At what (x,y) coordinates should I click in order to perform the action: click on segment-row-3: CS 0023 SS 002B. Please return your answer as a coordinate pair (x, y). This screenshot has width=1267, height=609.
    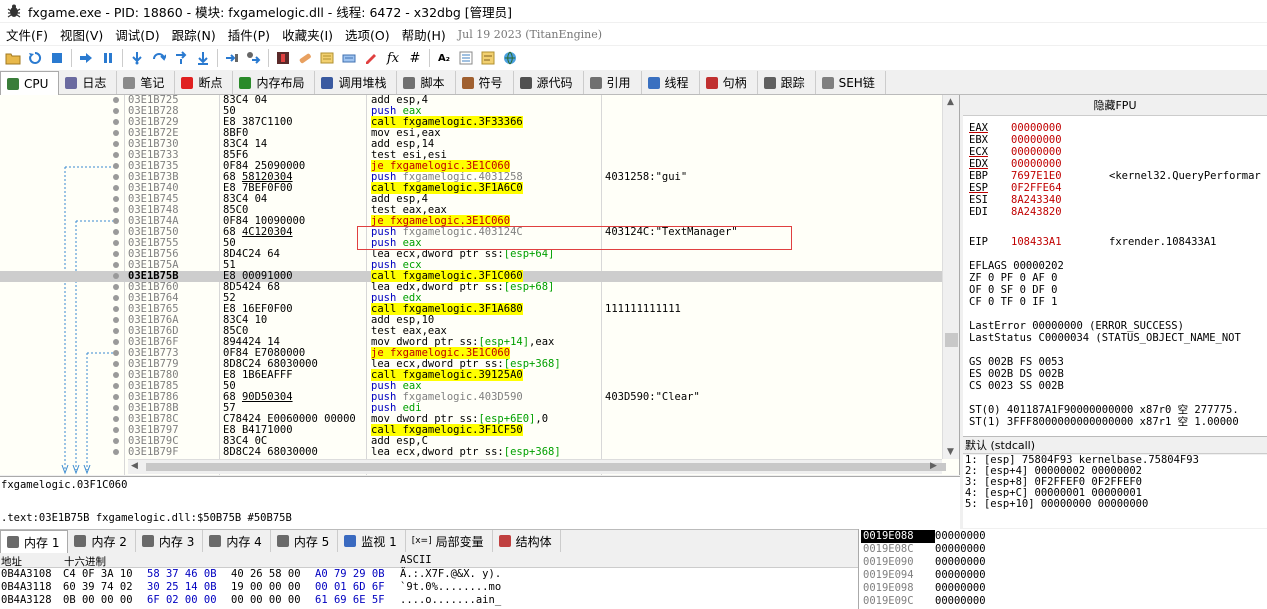
    Looking at the image, I should click on (1016, 386).